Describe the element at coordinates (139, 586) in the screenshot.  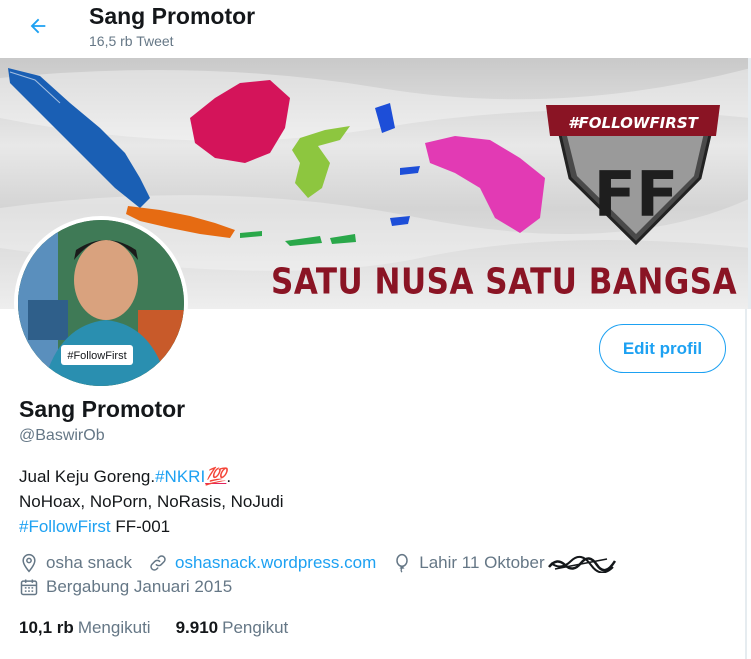
I see `join-date-text: Bergabung Januari 2015` at that location.